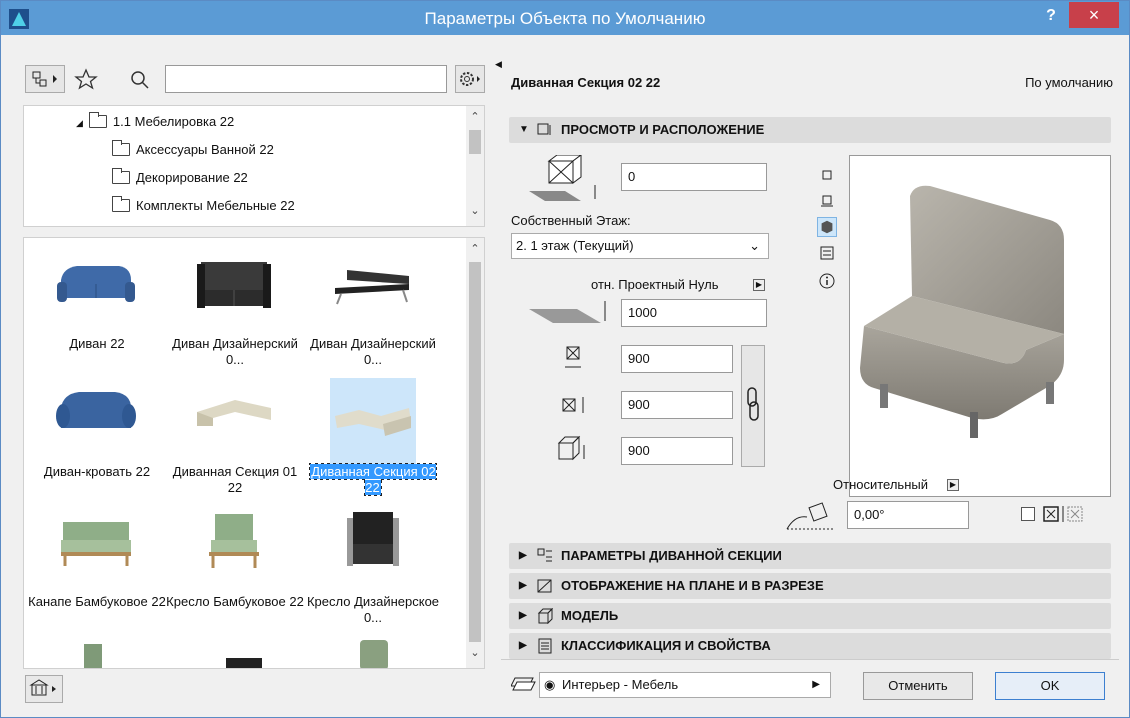 The width and height of the screenshot is (1130, 718). What do you see at coordinates (810, 616) in the screenshot?
I see `section-model: ▶ МОДЕЛЬ` at bounding box center [810, 616].